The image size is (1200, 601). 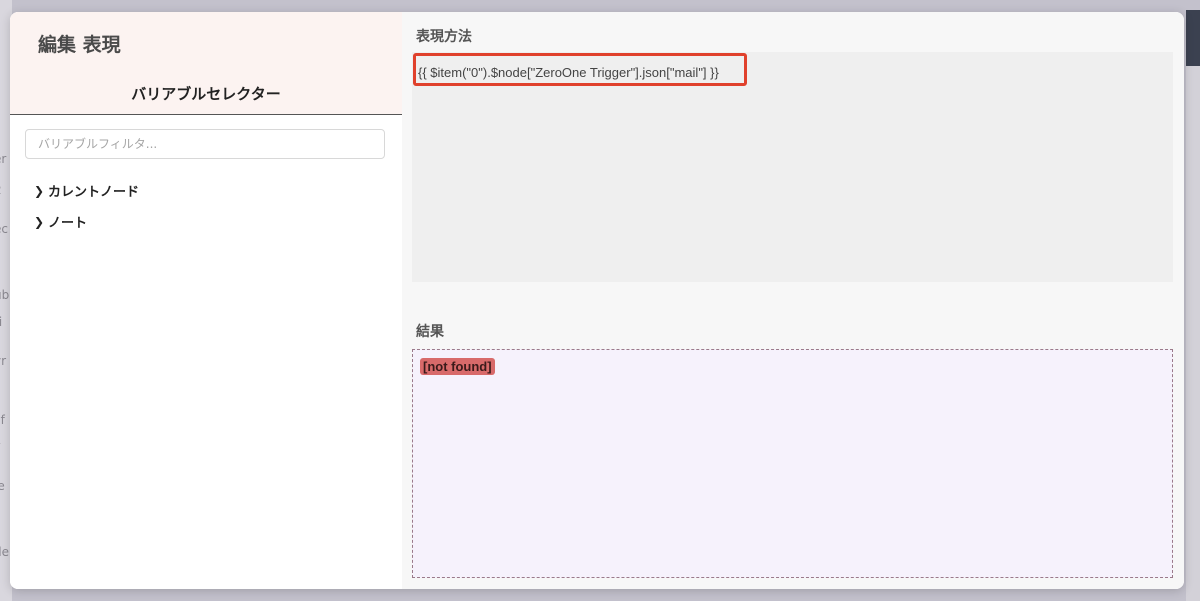 I want to click on background-fragment: ec, so click(x=4, y=229).